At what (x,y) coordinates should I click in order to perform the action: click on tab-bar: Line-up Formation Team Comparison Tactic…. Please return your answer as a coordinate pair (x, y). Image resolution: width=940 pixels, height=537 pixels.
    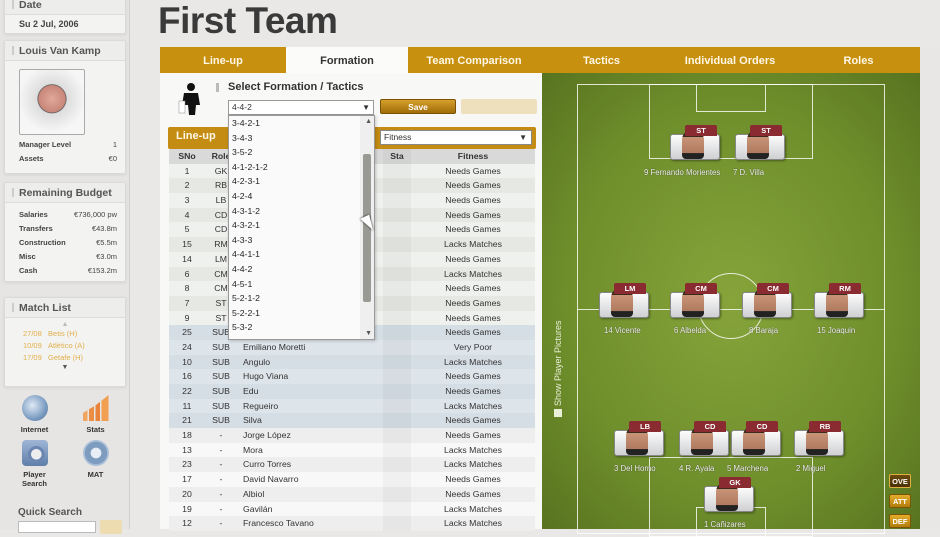
    Looking at the image, I should click on (540, 60).